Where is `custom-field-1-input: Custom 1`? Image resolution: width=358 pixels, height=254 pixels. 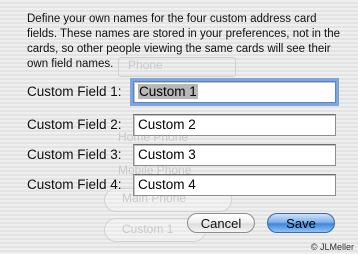
custom-field-1-input: Custom 1 is located at coordinates (234, 92).